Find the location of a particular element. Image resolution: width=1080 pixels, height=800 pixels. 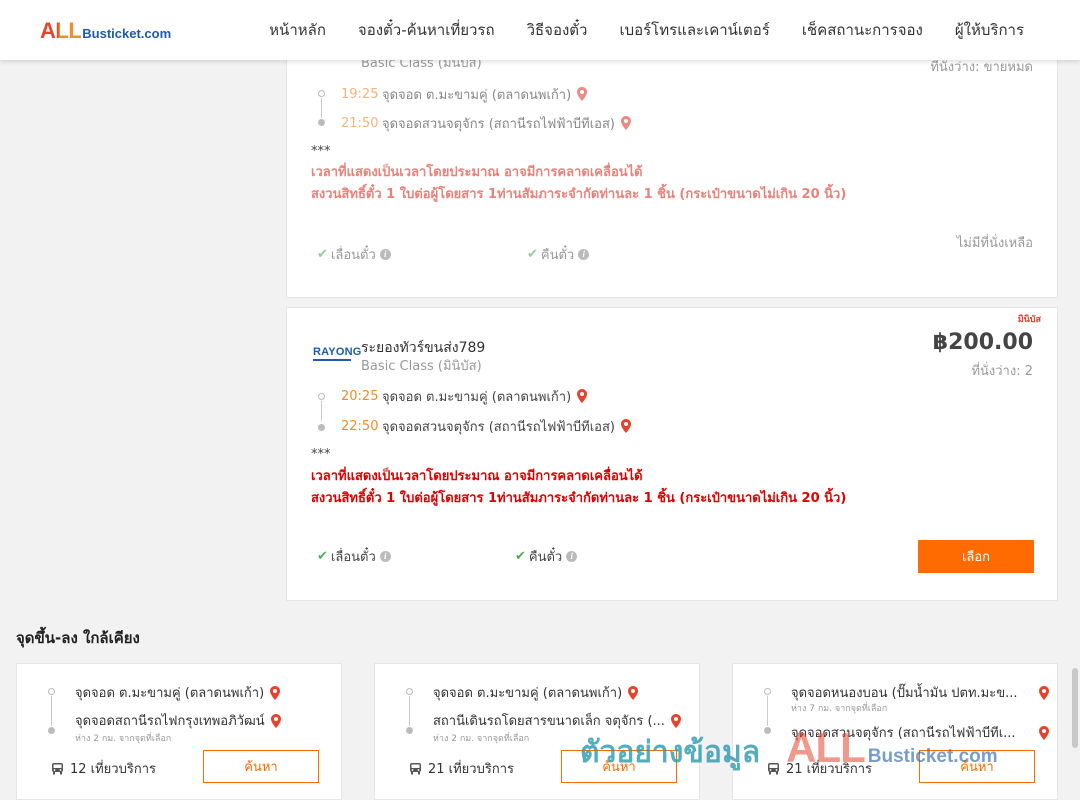

policy-refund: ✔ คืนตั๋ว i is located at coordinates (558, 254).